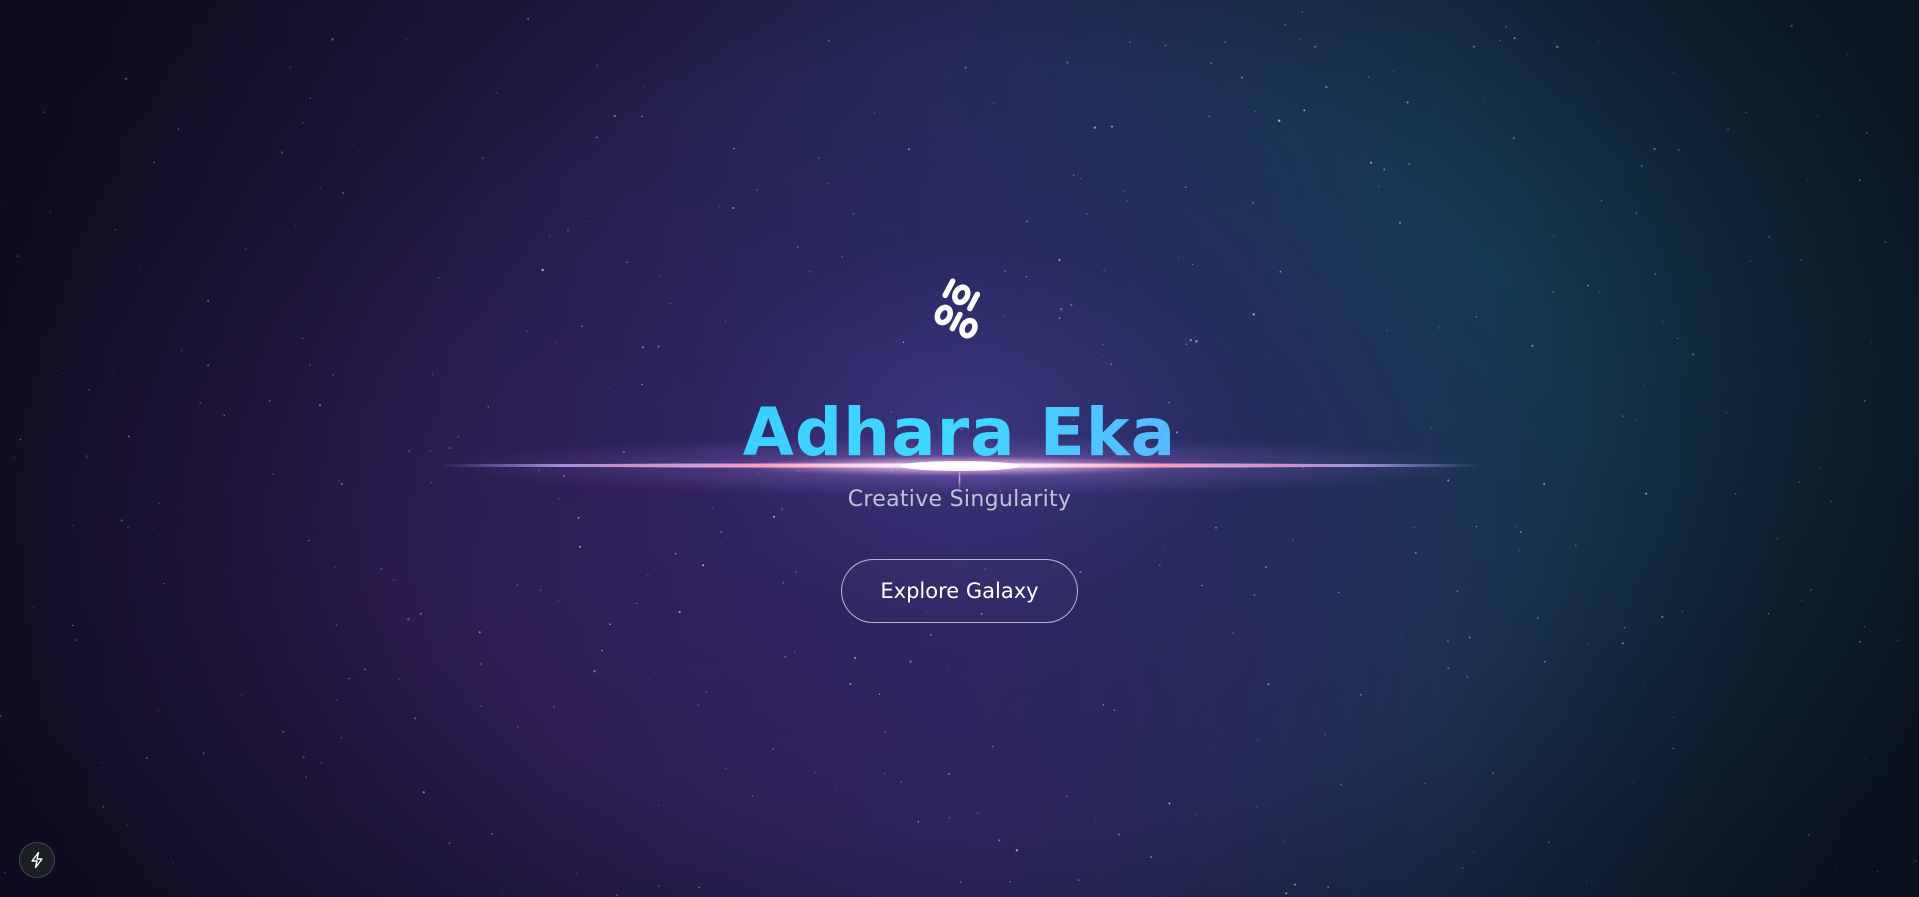 This screenshot has height=897, width=1919. What do you see at coordinates (37, 860) in the screenshot?
I see `corner-action-button` at bounding box center [37, 860].